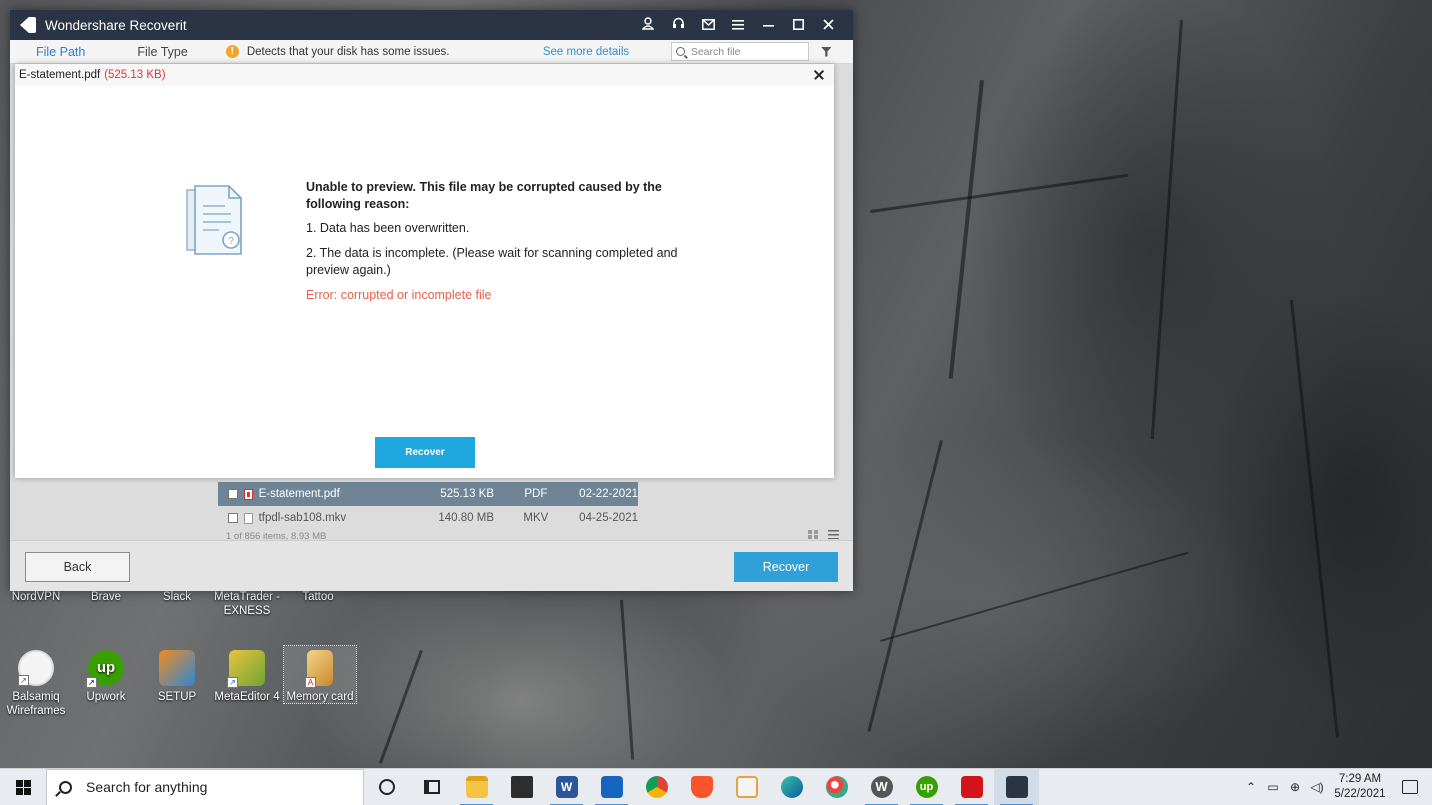 This screenshot has width=1432, height=805. Describe the element at coordinates (386, 787) in the screenshot. I see `cortana-icon` at that location.